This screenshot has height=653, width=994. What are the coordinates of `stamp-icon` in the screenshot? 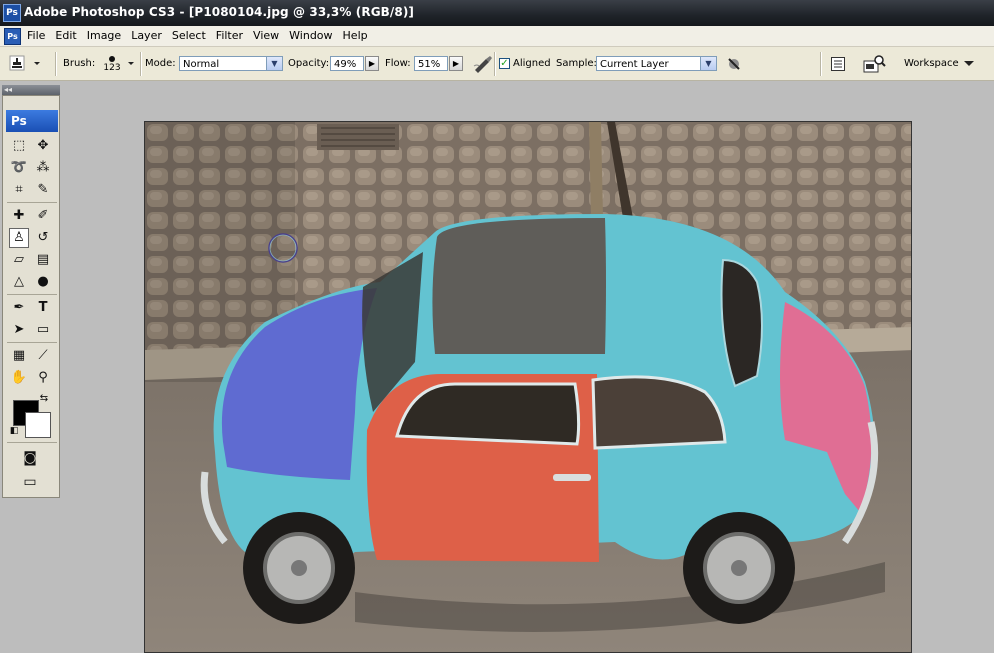 It's located at (24, 62).